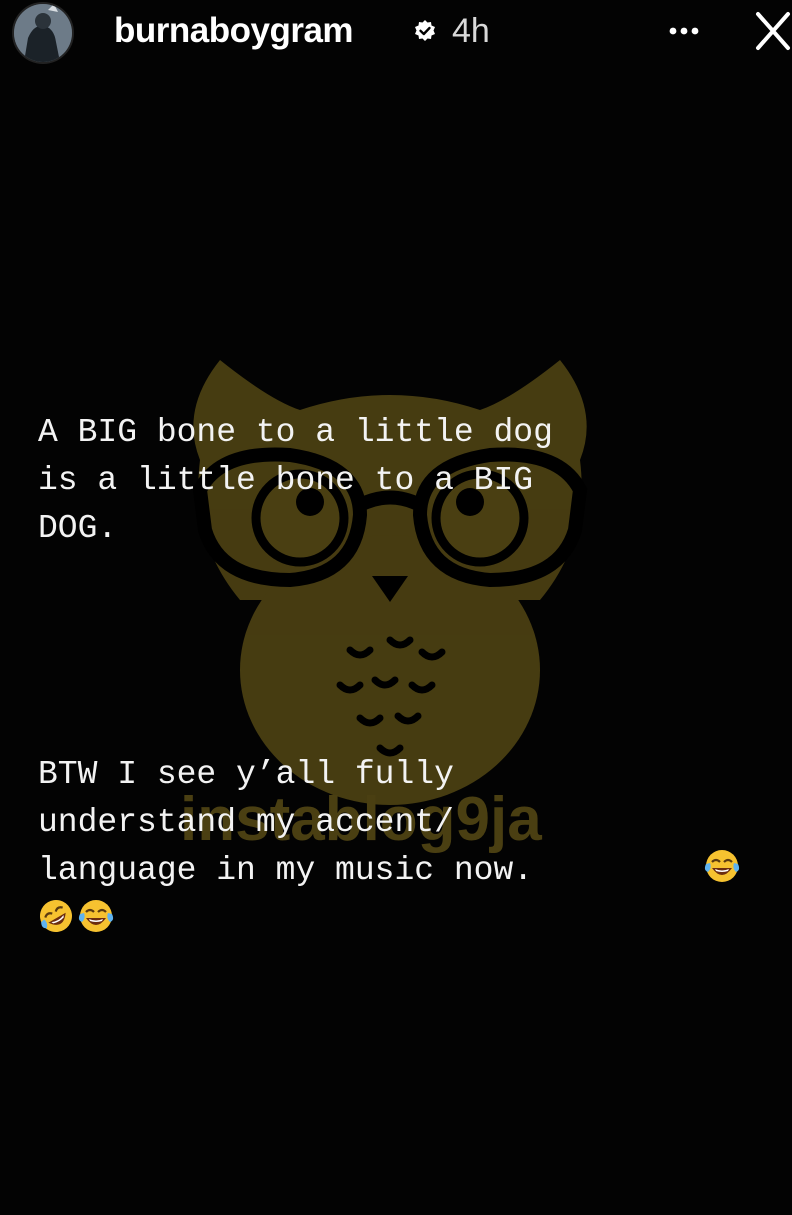  Describe the element at coordinates (396, 35) in the screenshot. I see `story-header: burnaboygram 4h` at that location.